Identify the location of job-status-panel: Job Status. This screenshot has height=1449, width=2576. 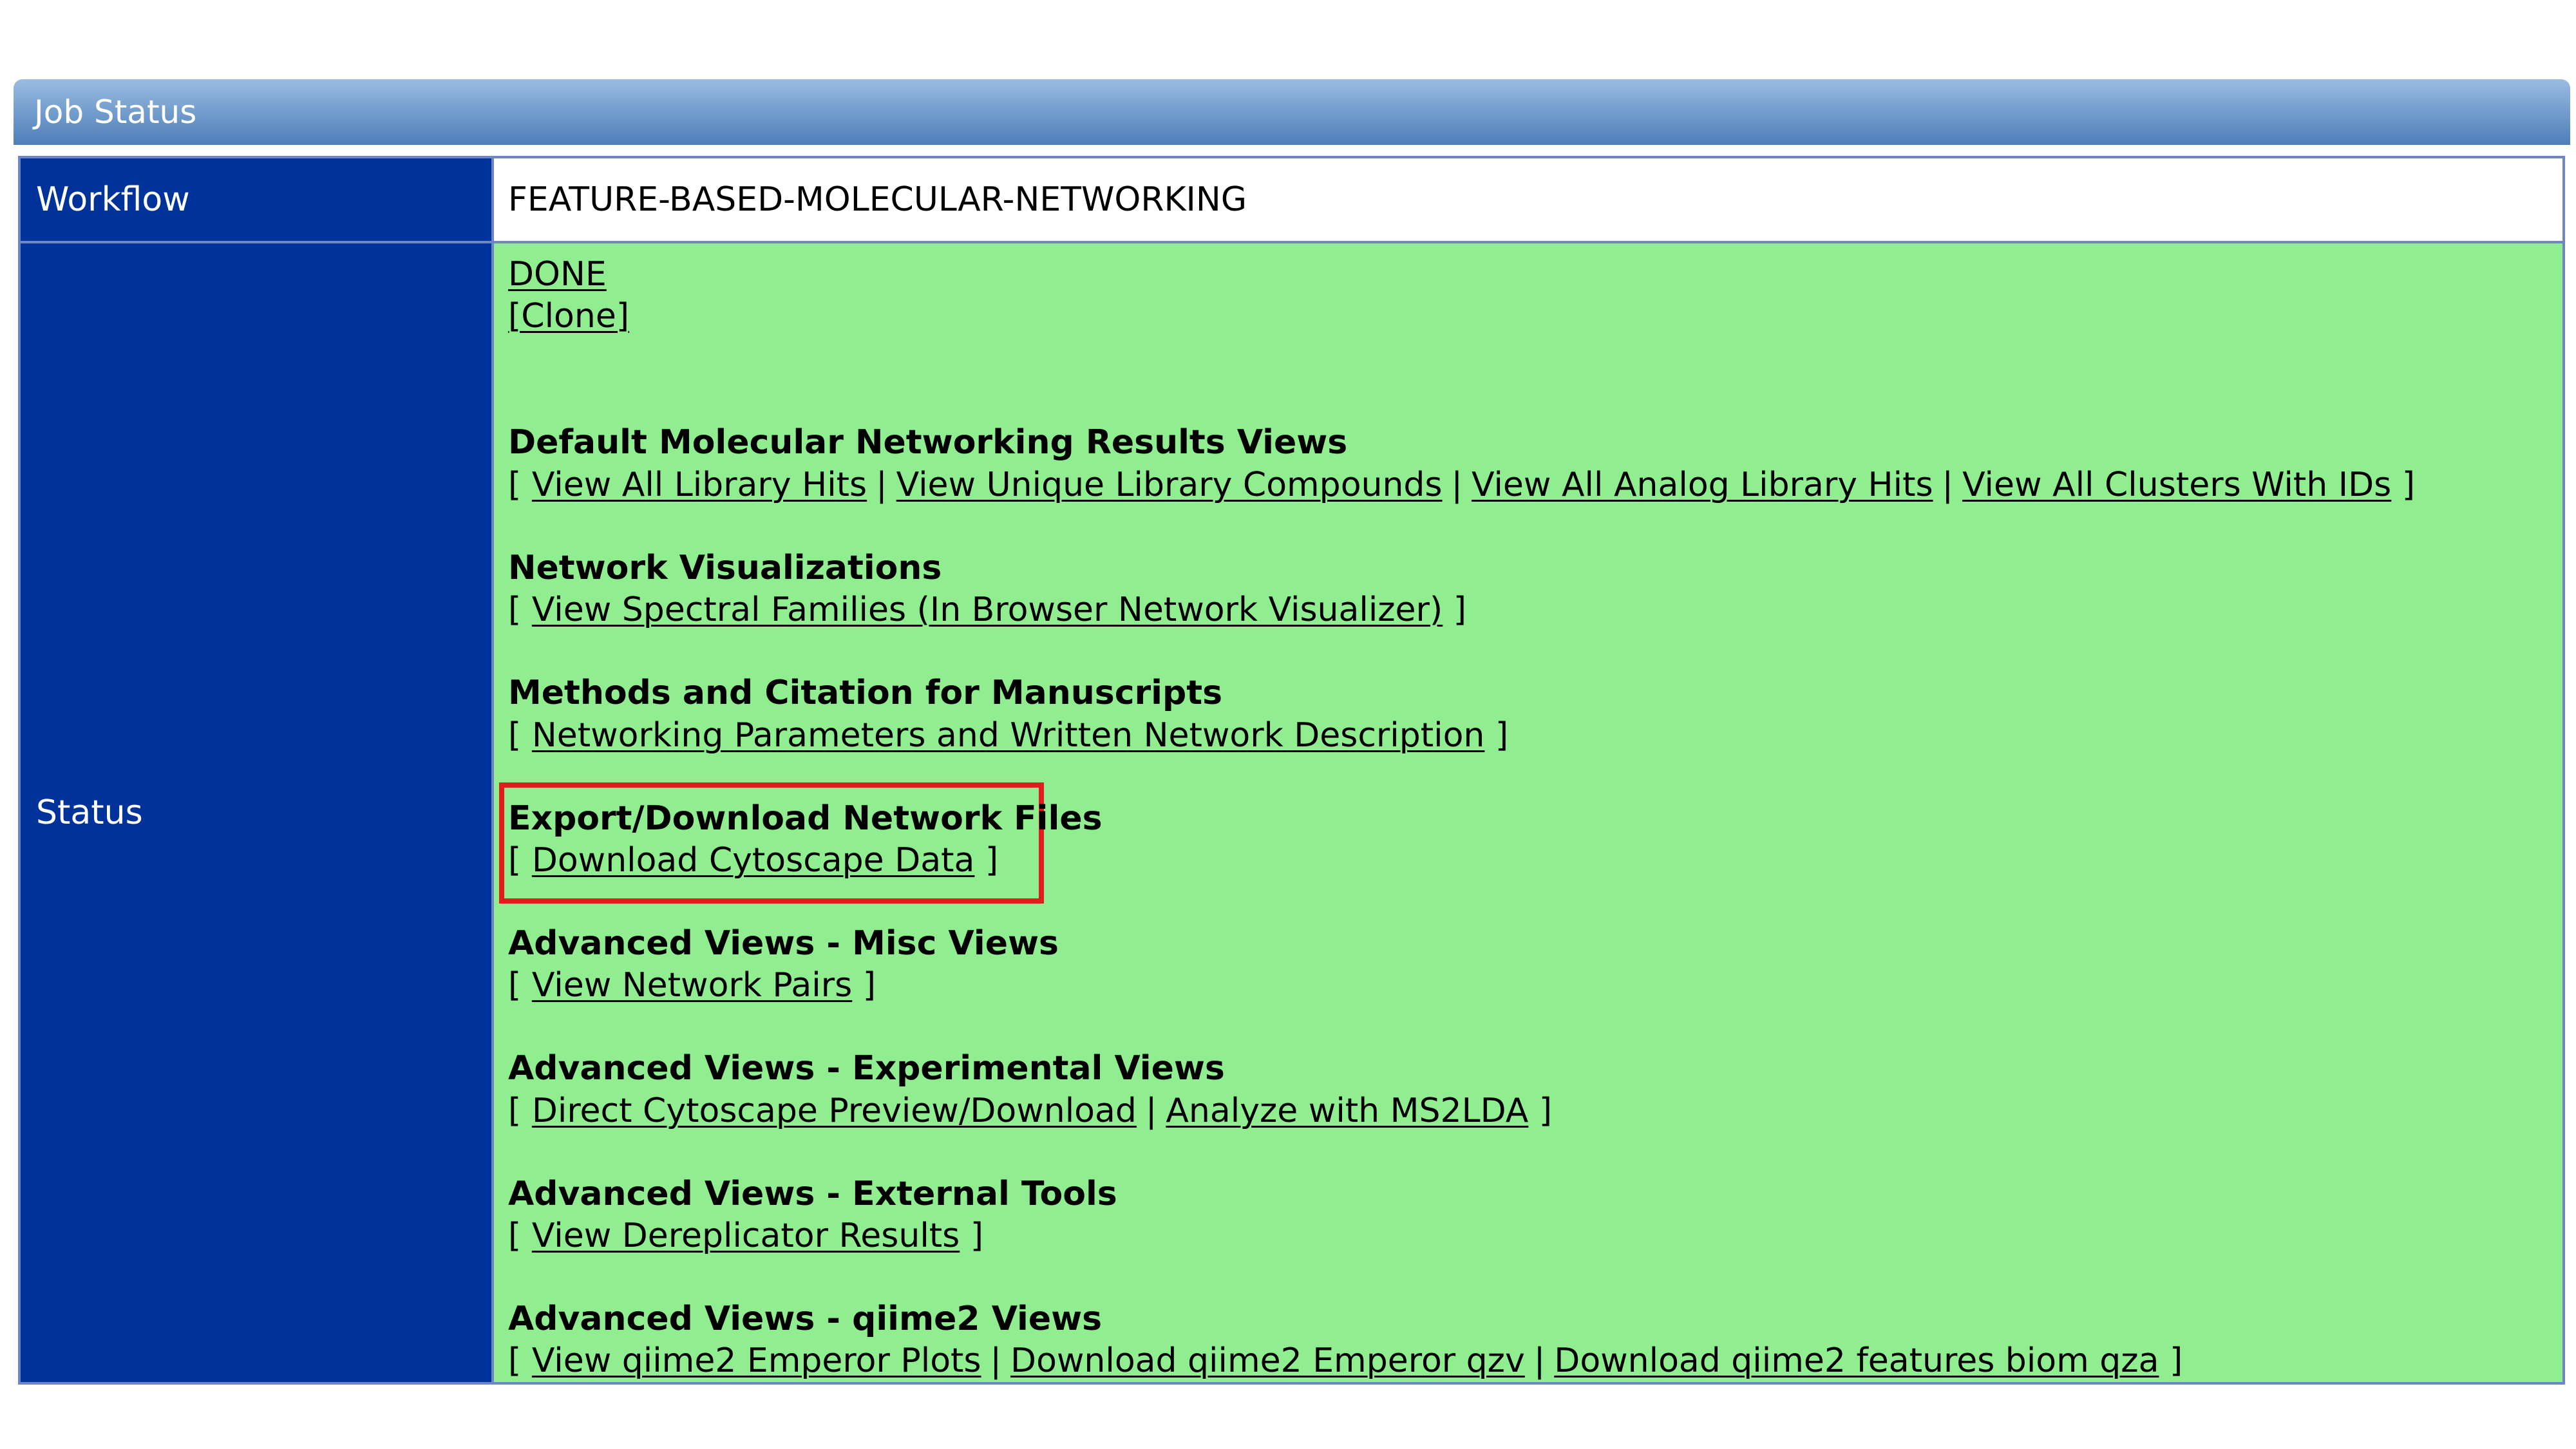
(1292, 112).